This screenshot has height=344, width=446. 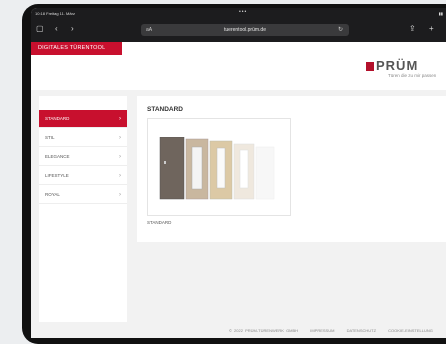 I want to click on reload-icon: ↻, so click(x=340, y=30).